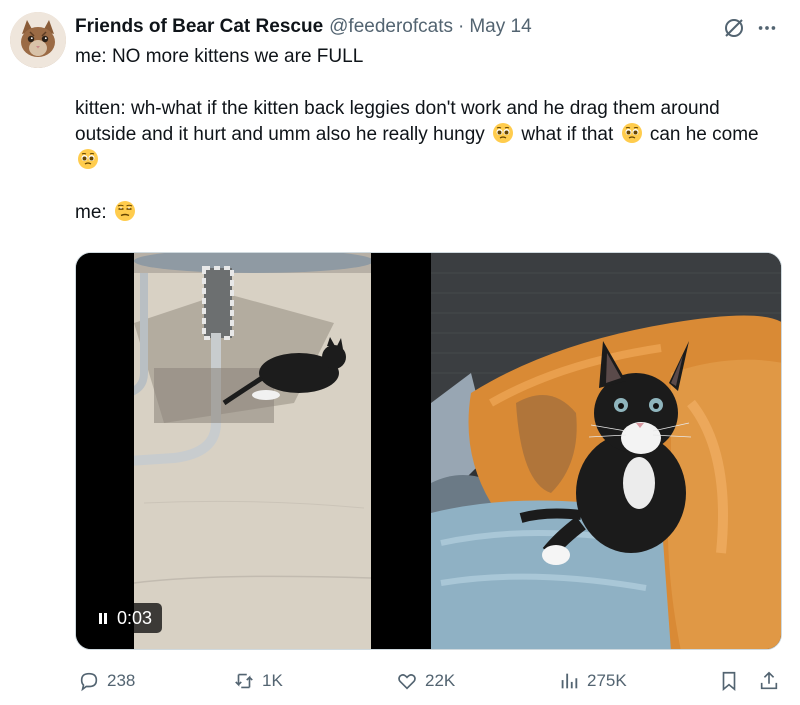 The image size is (800, 705). What do you see at coordinates (91, 212) in the screenshot?
I see `tweet-line-3-text: me:` at bounding box center [91, 212].